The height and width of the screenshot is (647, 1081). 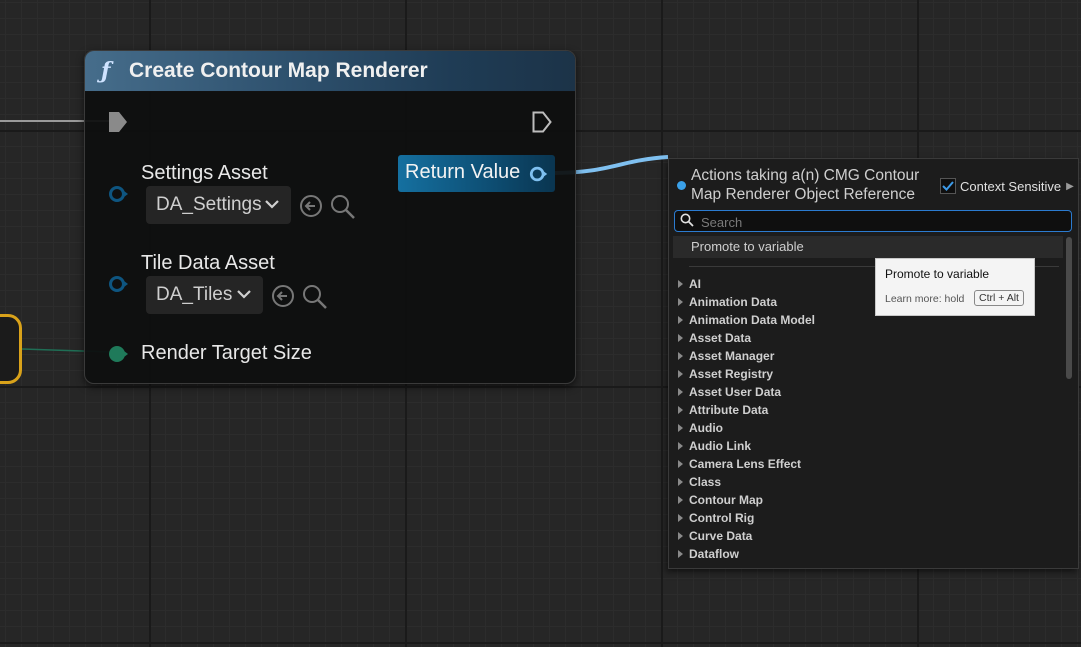 What do you see at coordinates (925, 299) in the screenshot?
I see `tooltip-learn-more: Learn more: hold` at bounding box center [925, 299].